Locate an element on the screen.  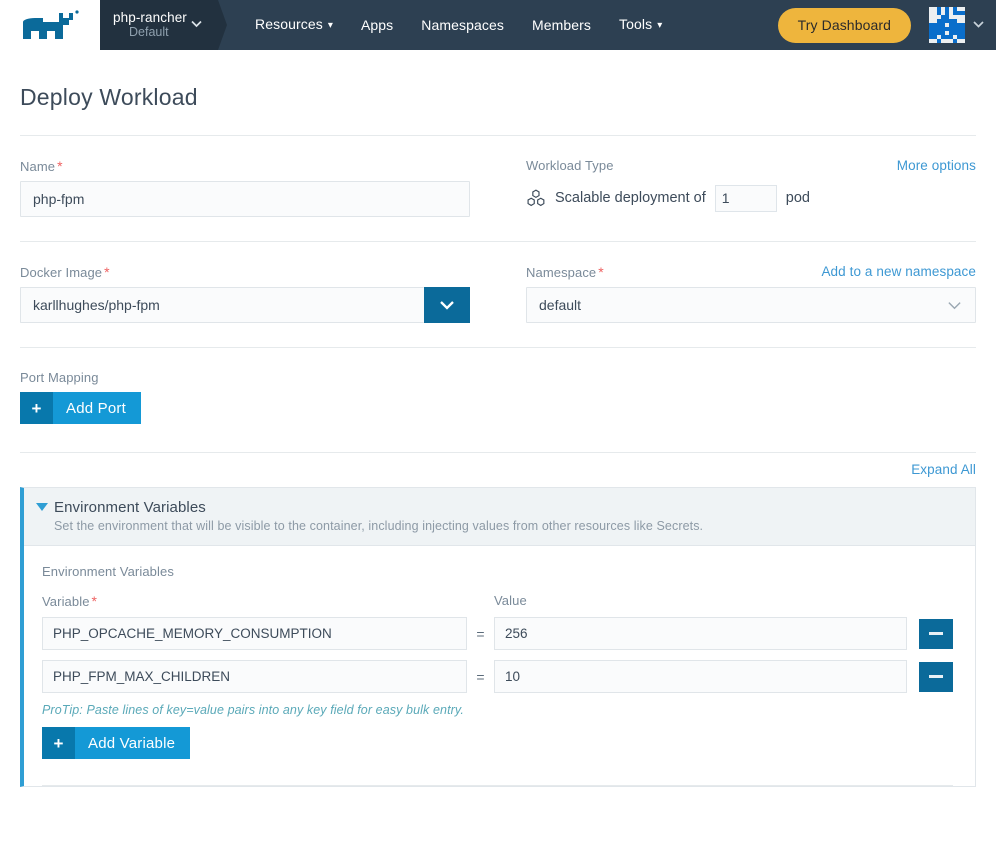
docker-image-dropdown-button is located at coordinates (447, 305).